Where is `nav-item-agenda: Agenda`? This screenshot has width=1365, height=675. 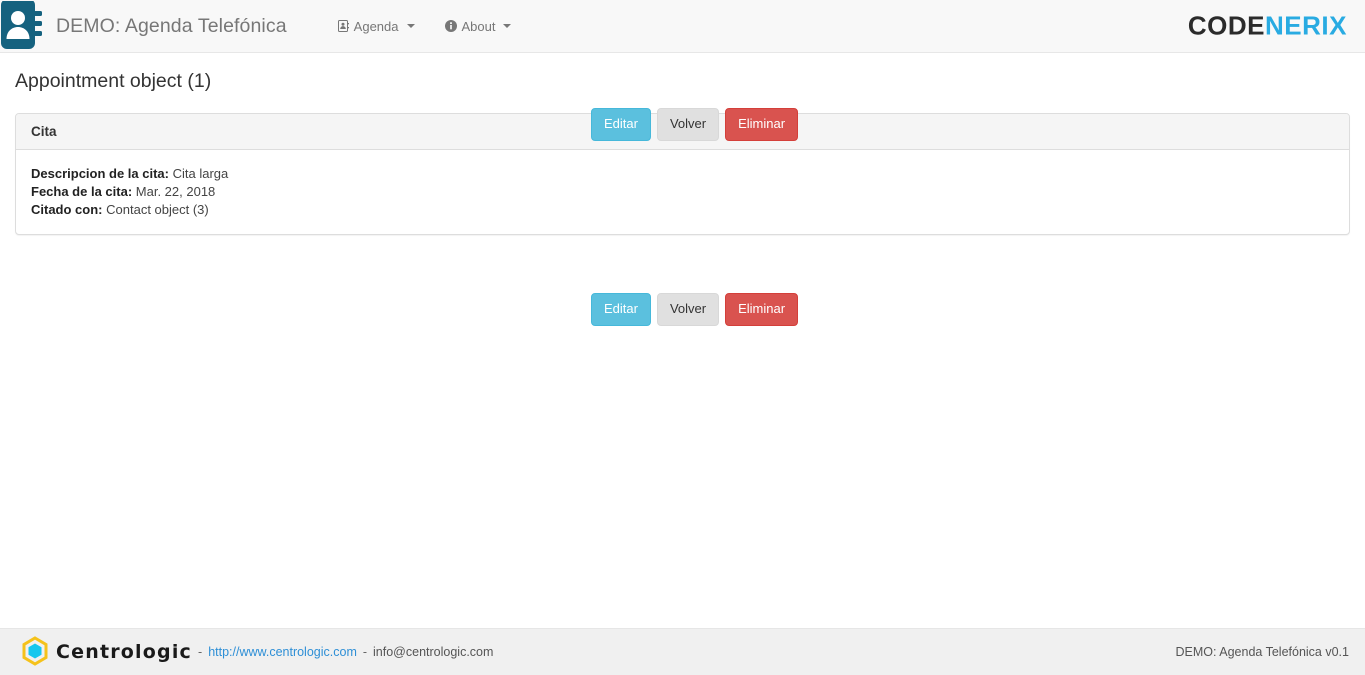
nav-item-agenda: Agenda is located at coordinates (376, 26).